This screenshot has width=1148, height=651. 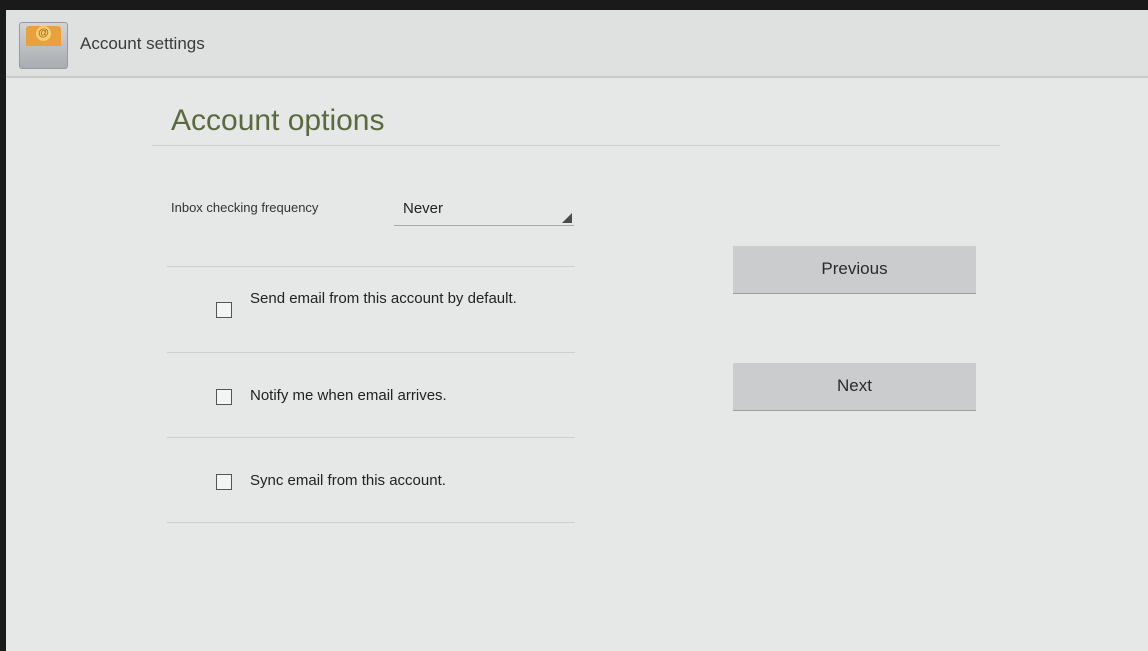 What do you see at coordinates (43, 45) in the screenshot?
I see `email-app-icon: @` at bounding box center [43, 45].